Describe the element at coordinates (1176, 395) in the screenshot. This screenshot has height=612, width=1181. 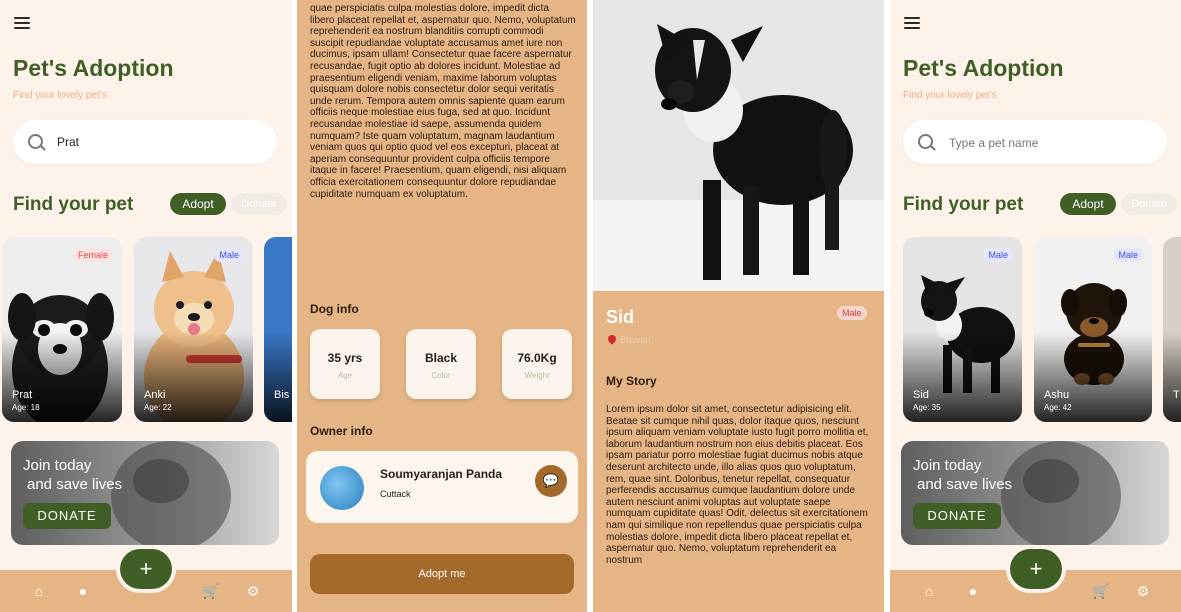
I see `pet-name: T` at that location.